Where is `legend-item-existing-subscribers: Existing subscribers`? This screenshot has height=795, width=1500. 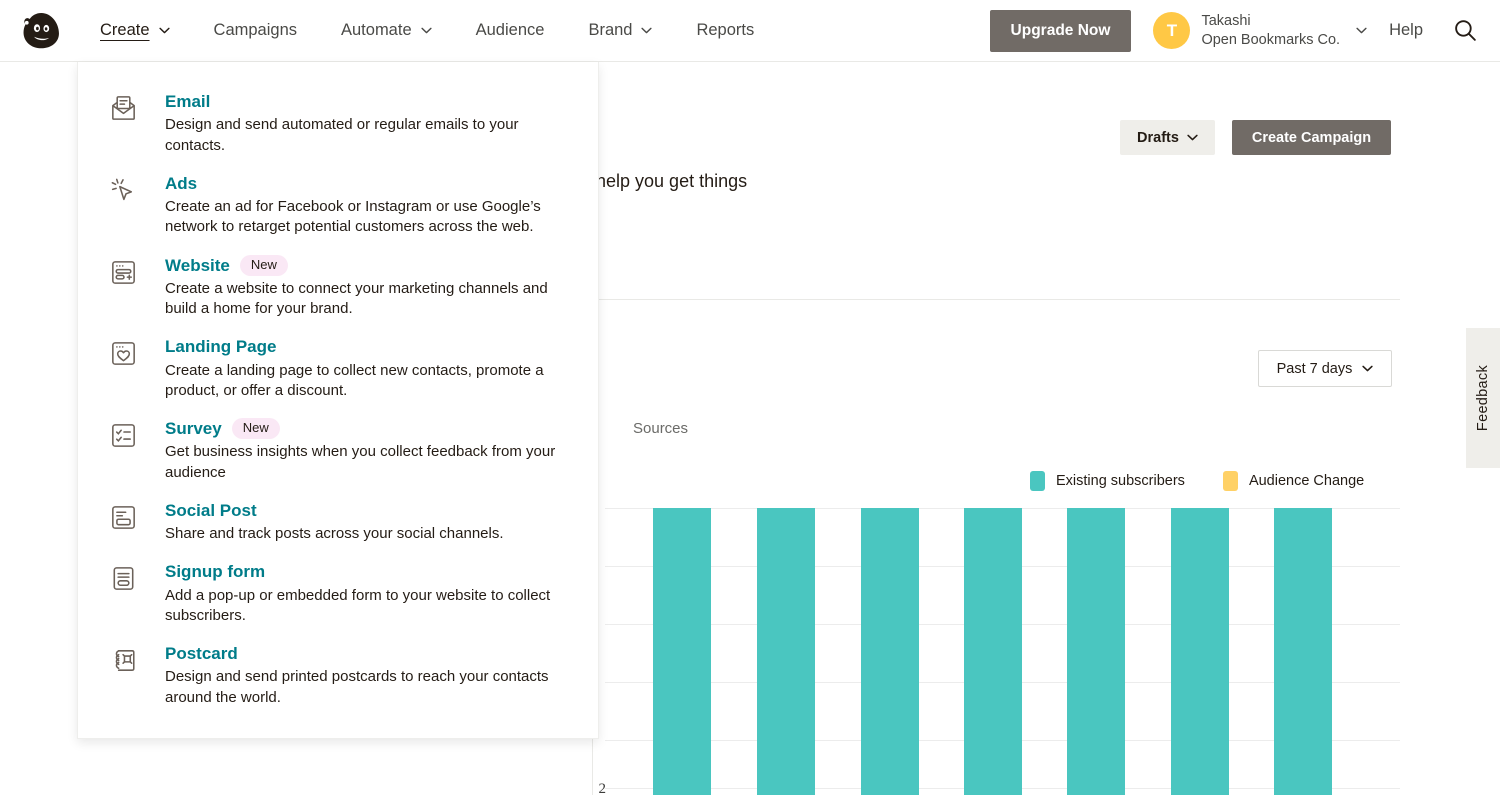
legend-item-existing-subscribers: Existing subscribers is located at coordinates (1107, 481).